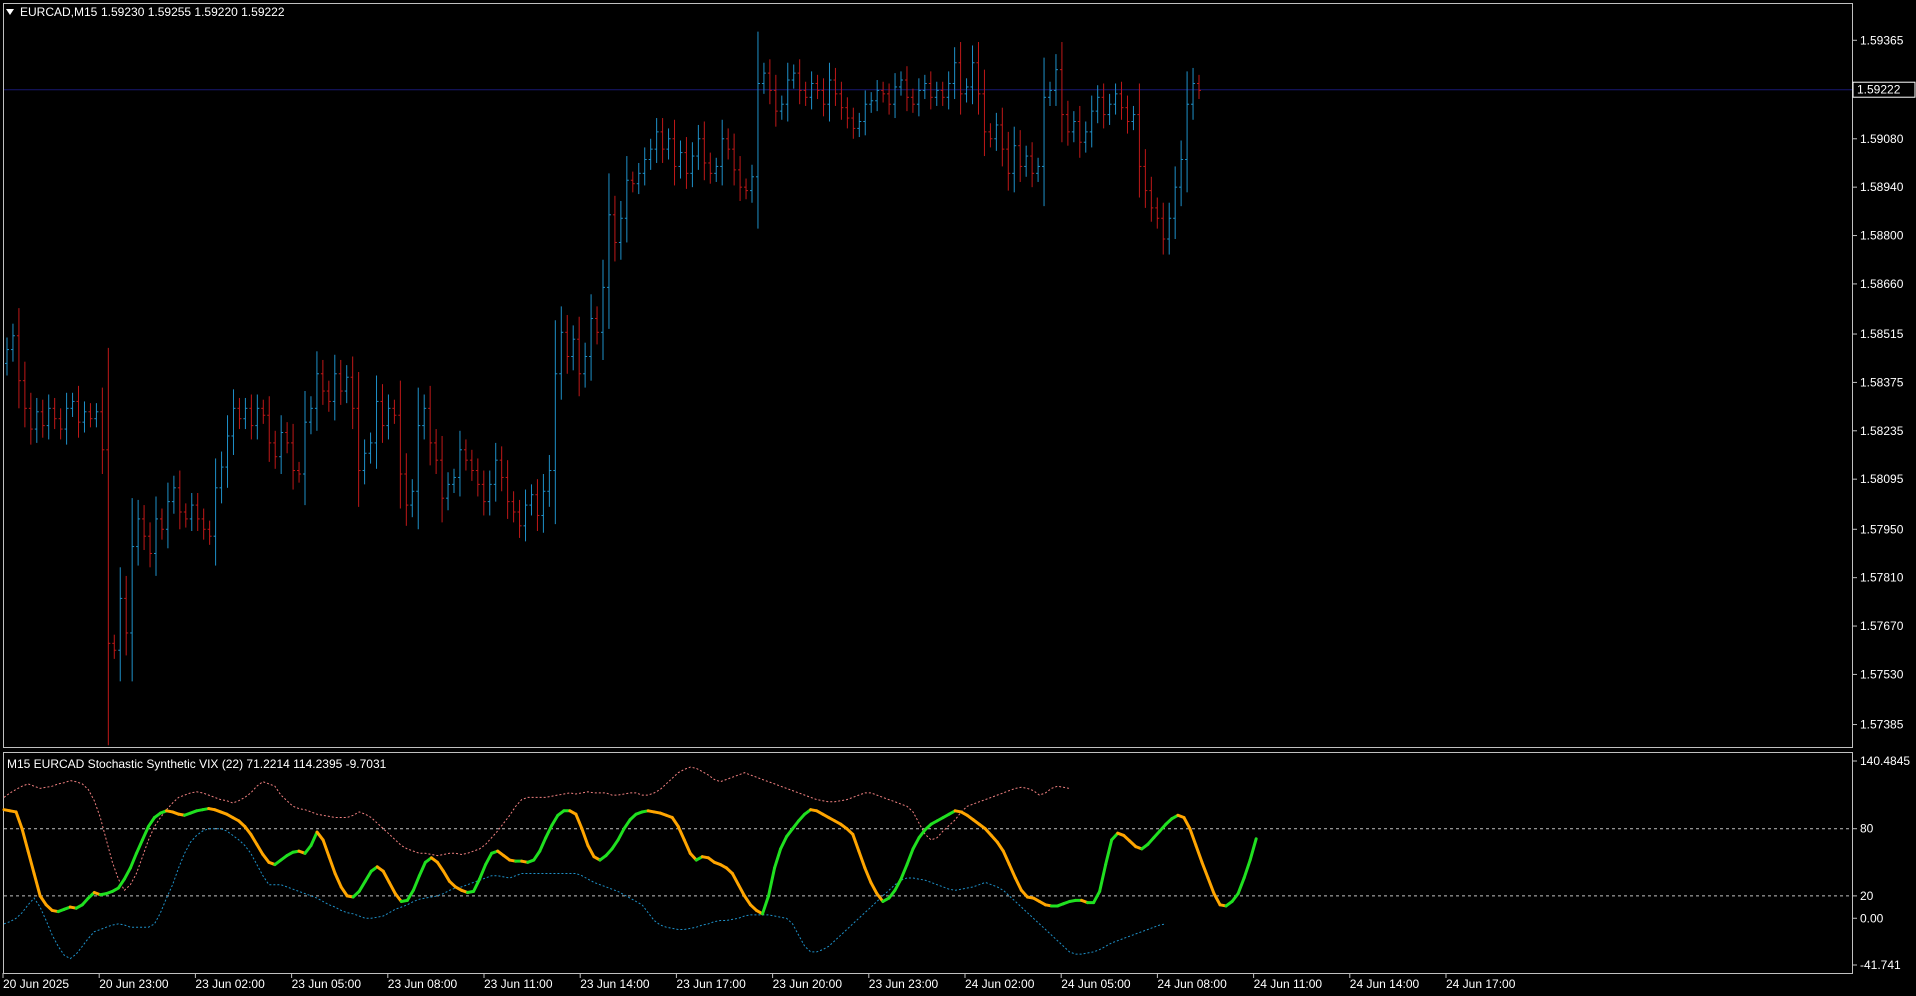  Describe the element at coordinates (327, 984) in the screenshot. I see `time-tick-label: 23 Jun 05:00` at that location.